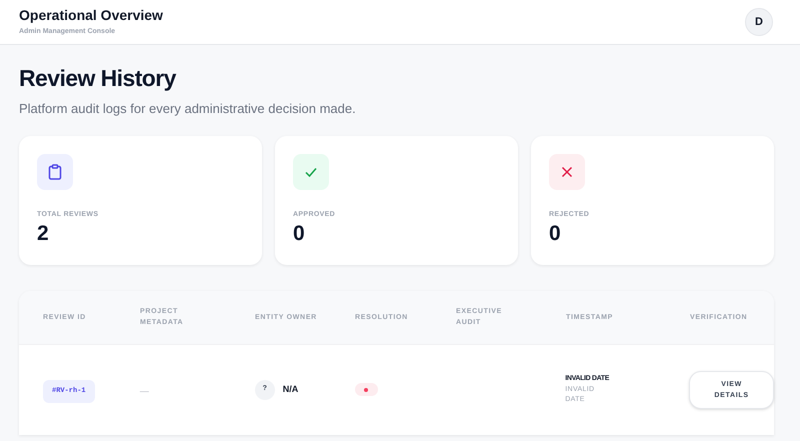 The width and height of the screenshot is (800, 441). What do you see at coordinates (188, 109) in the screenshot?
I see `page-subtitle: Platform audit logs for every administrative decision made.` at bounding box center [188, 109].